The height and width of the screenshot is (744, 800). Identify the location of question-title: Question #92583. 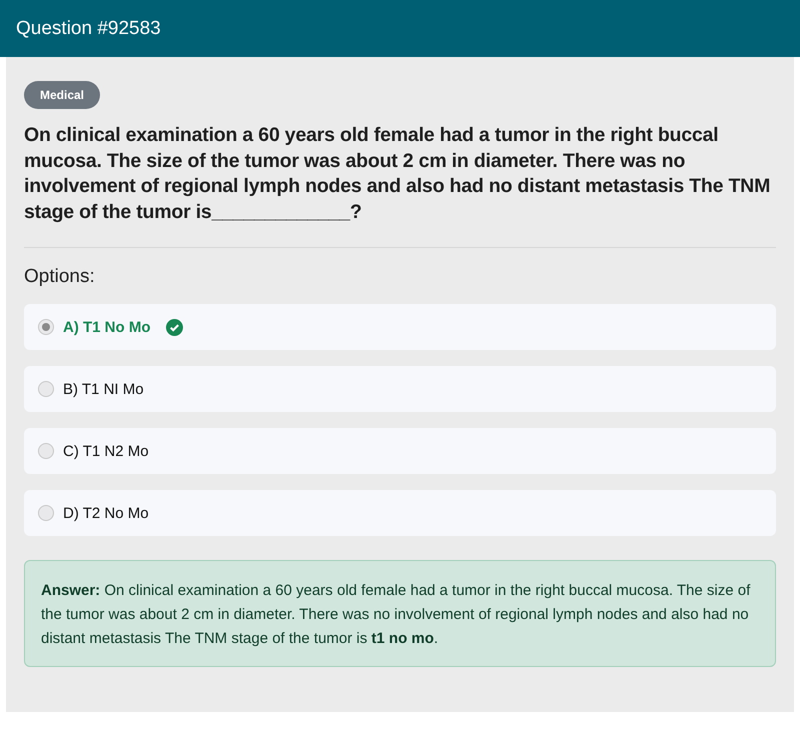
(88, 29).